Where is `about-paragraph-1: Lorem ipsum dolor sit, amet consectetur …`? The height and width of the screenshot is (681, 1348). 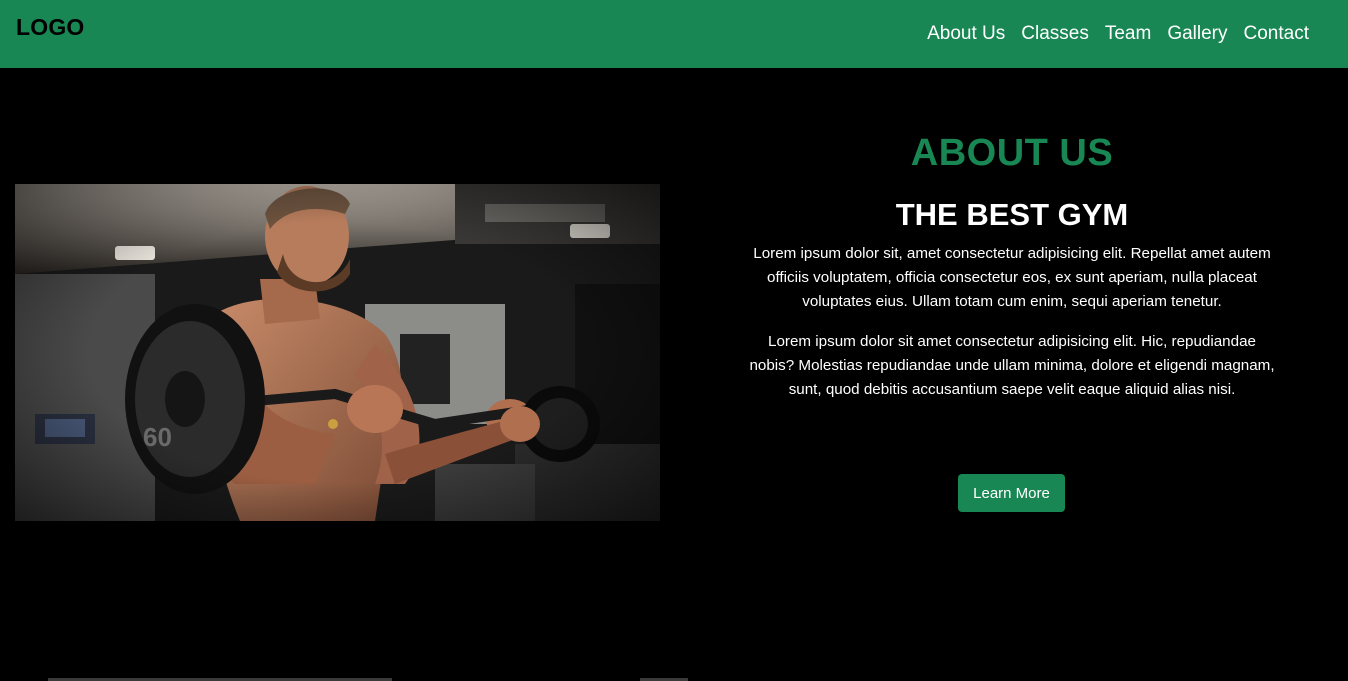
about-paragraph-1: Lorem ipsum dolor sit, amet consectetur … is located at coordinates (1012, 277).